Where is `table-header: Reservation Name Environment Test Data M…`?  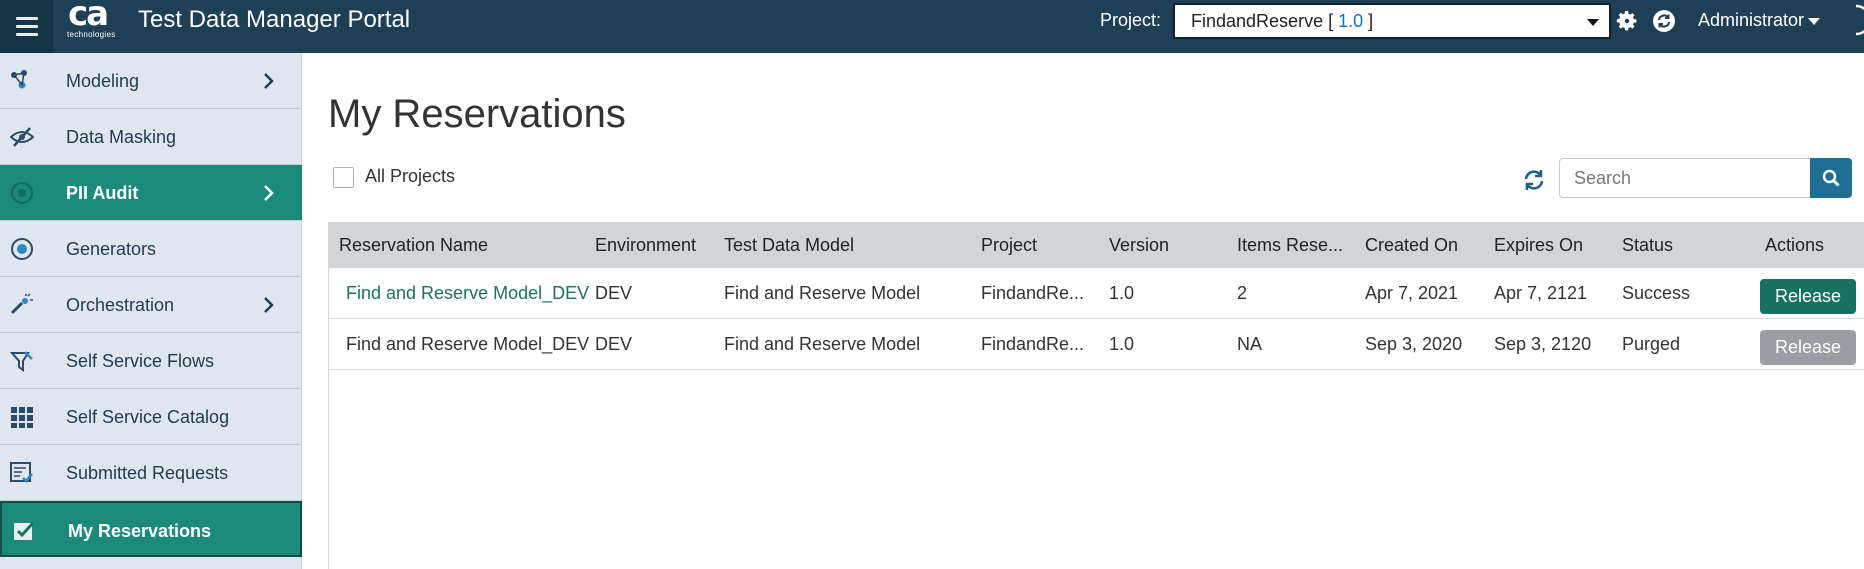
table-header: Reservation Name Environment Test Data M… is located at coordinates (1096, 245).